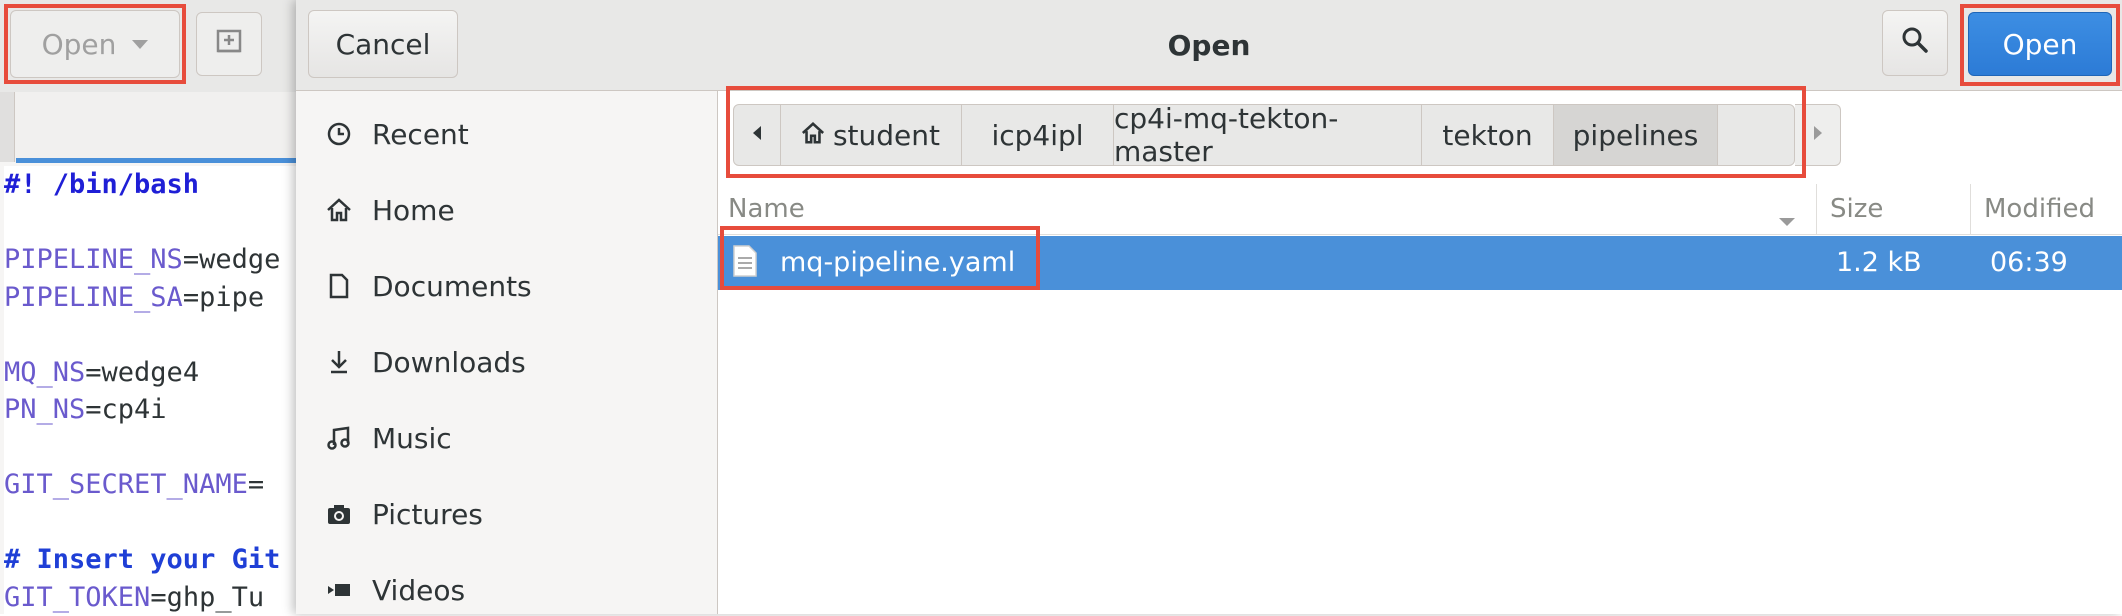 The width and height of the screenshot is (2122, 616). What do you see at coordinates (2029, 262) in the screenshot?
I see `file-modified: 06:39` at bounding box center [2029, 262].